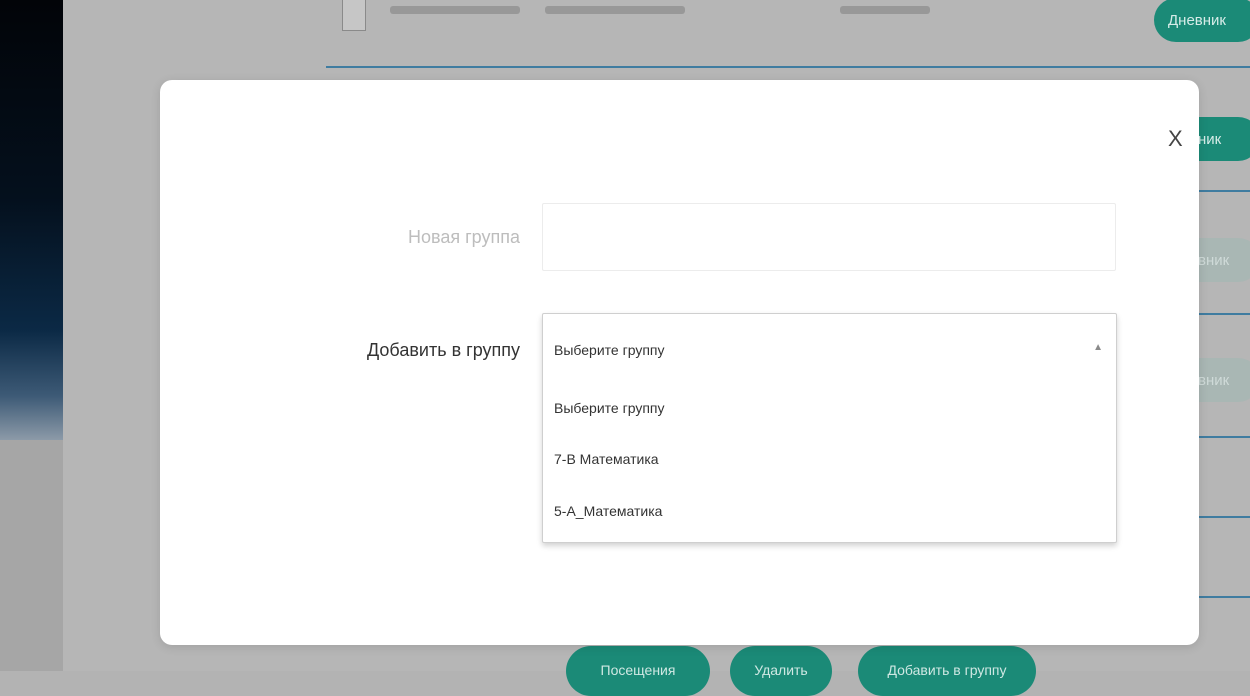  What do you see at coordinates (829, 408) in the screenshot?
I see `group-option: Выберите группу` at bounding box center [829, 408].